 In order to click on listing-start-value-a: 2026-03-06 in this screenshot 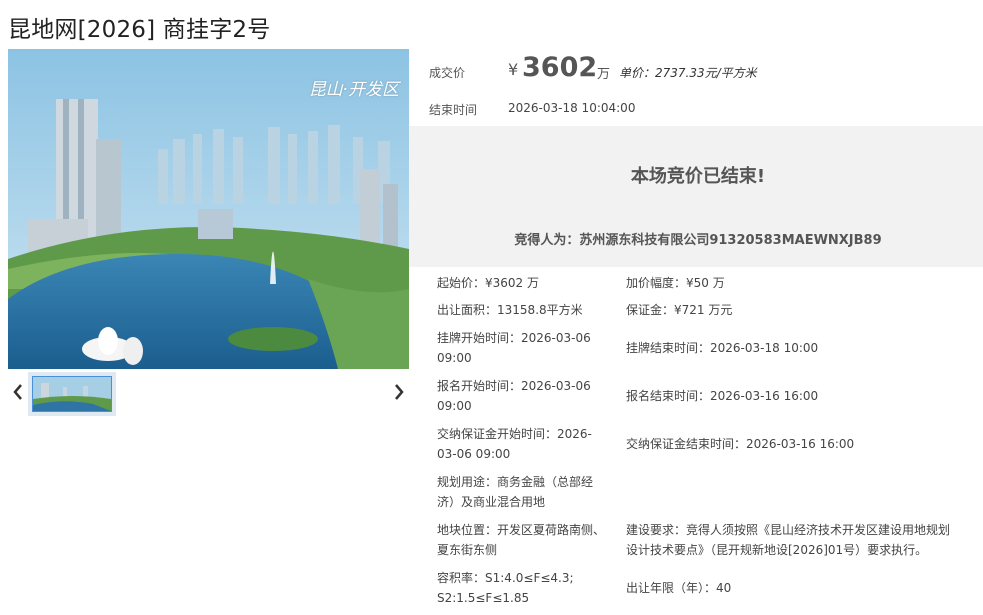, I will do `click(556, 338)`.